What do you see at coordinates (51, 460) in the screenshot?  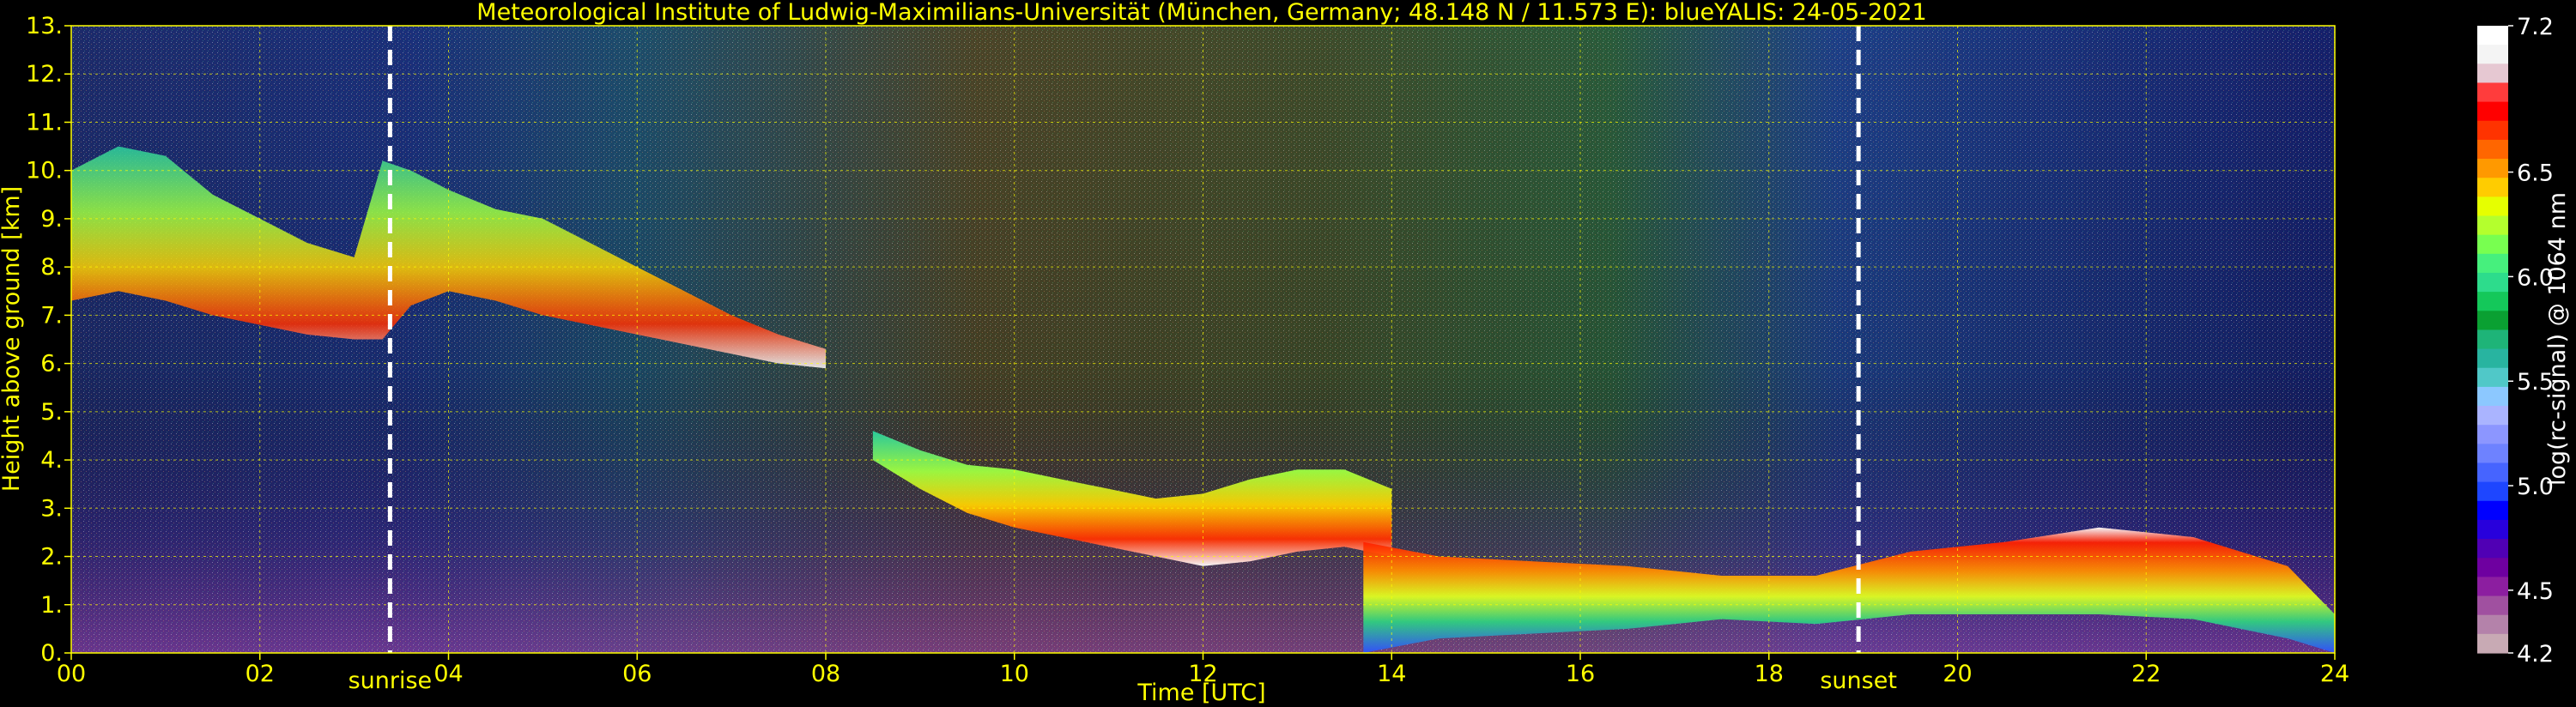 I see `y-tick-label: 4.` at bounding box center [51, 460].